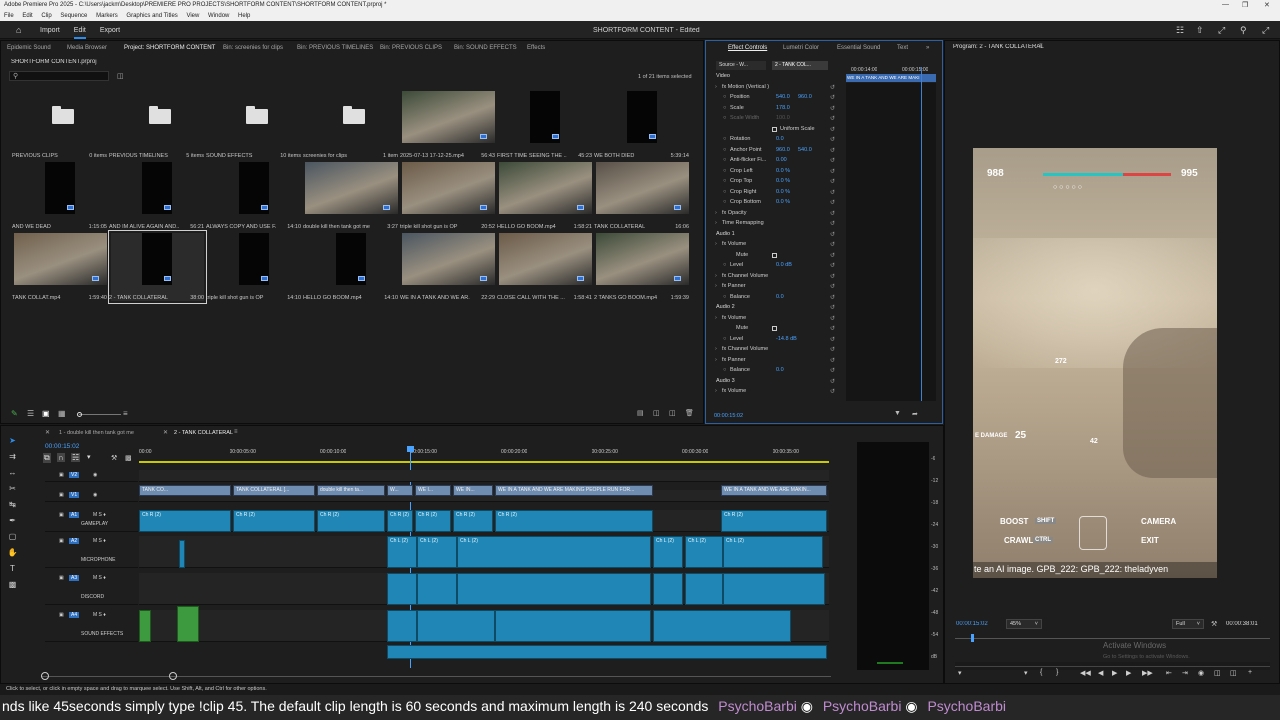 The width and height of the screenshot is (1280, 720). Describe the element at coordinates (89, 457) in the screenshot. I see `marker-icon: ▾` at that location.